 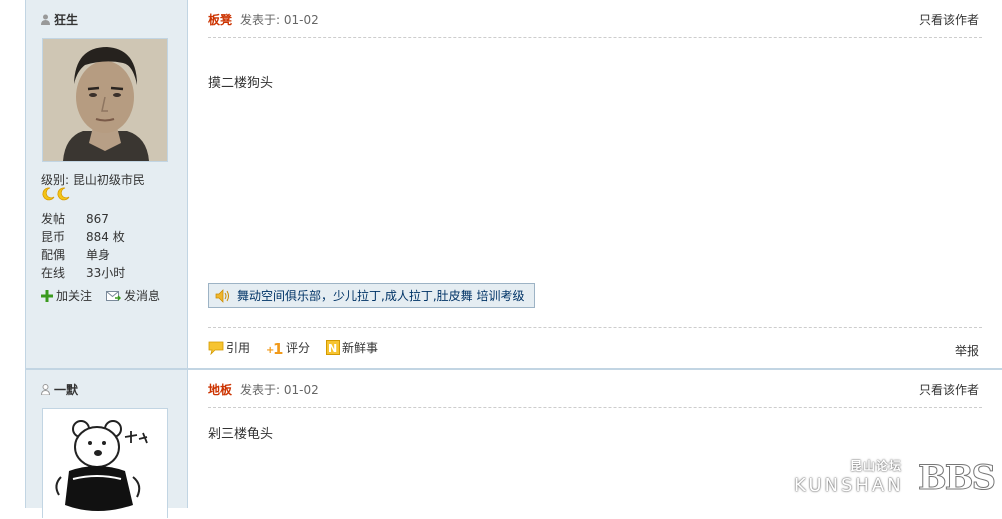 I want to click on message-label: 发消息, so click(x=142, y=296).